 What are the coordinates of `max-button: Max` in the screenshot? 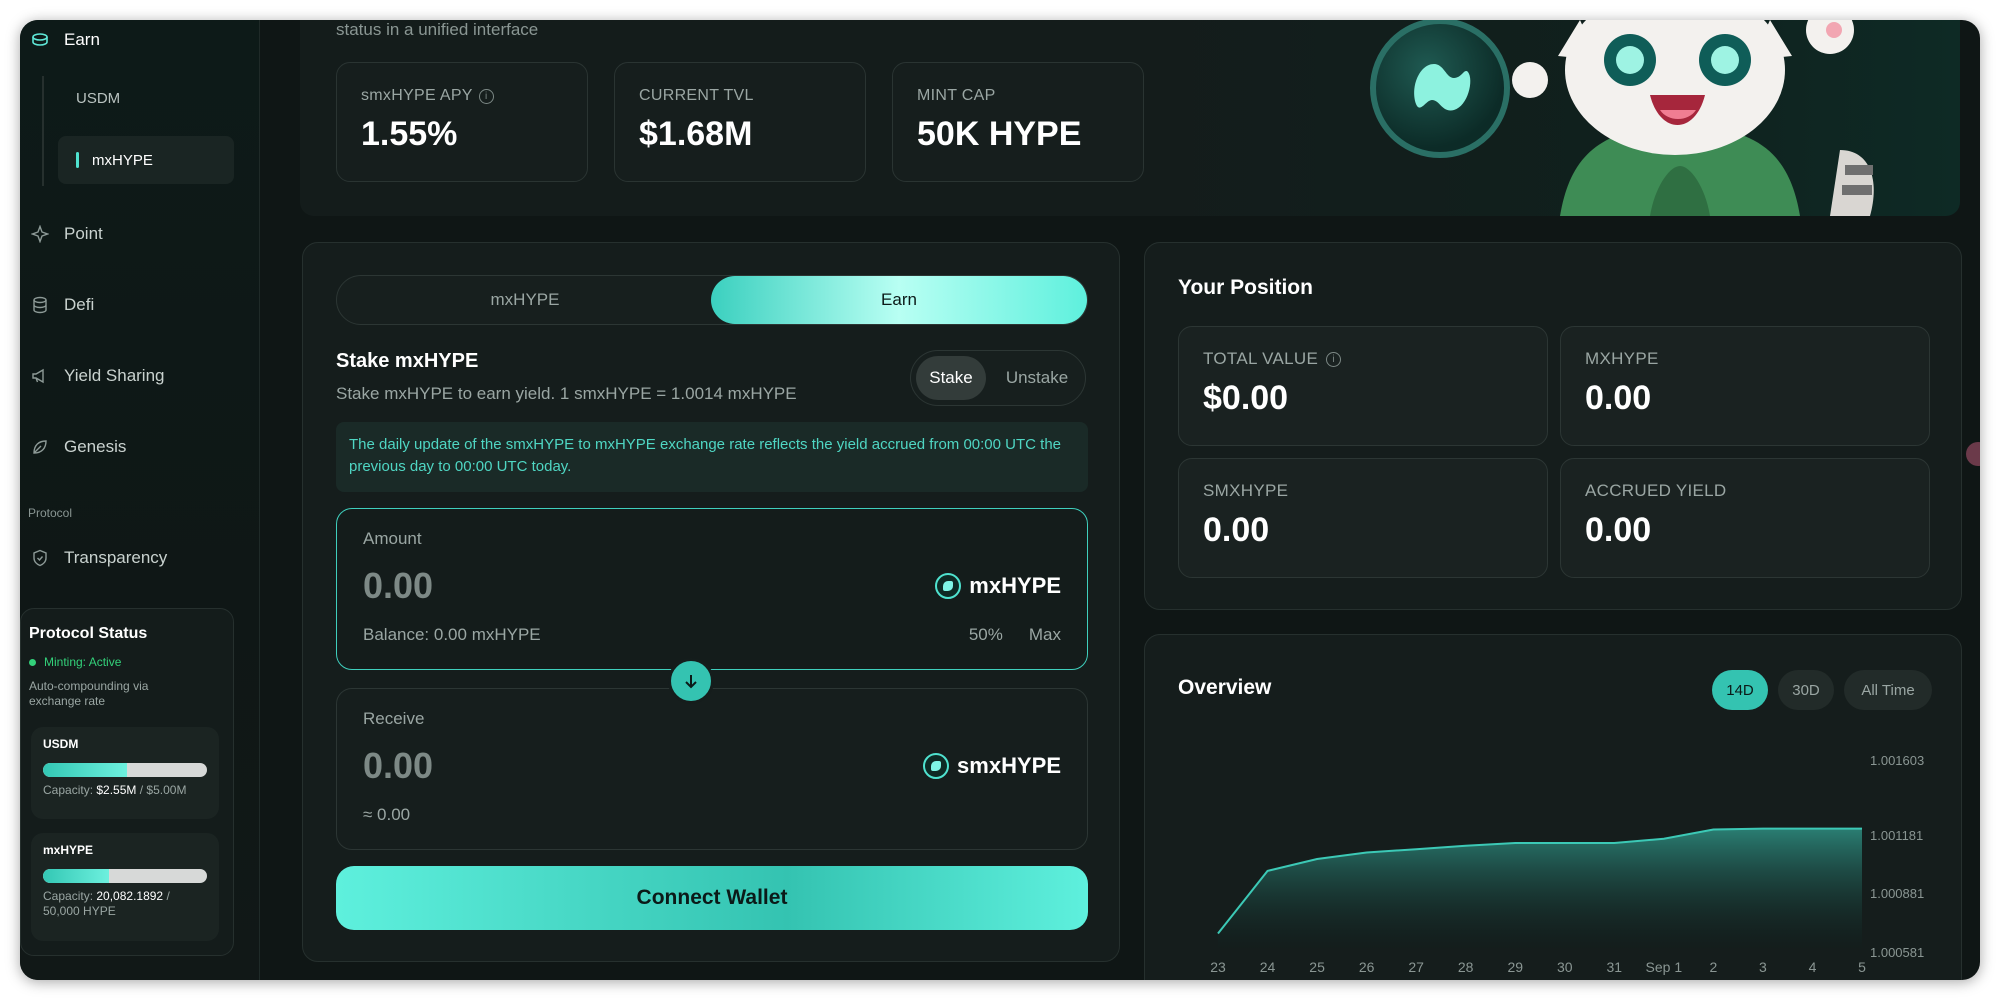 It's located at (1045, 635).